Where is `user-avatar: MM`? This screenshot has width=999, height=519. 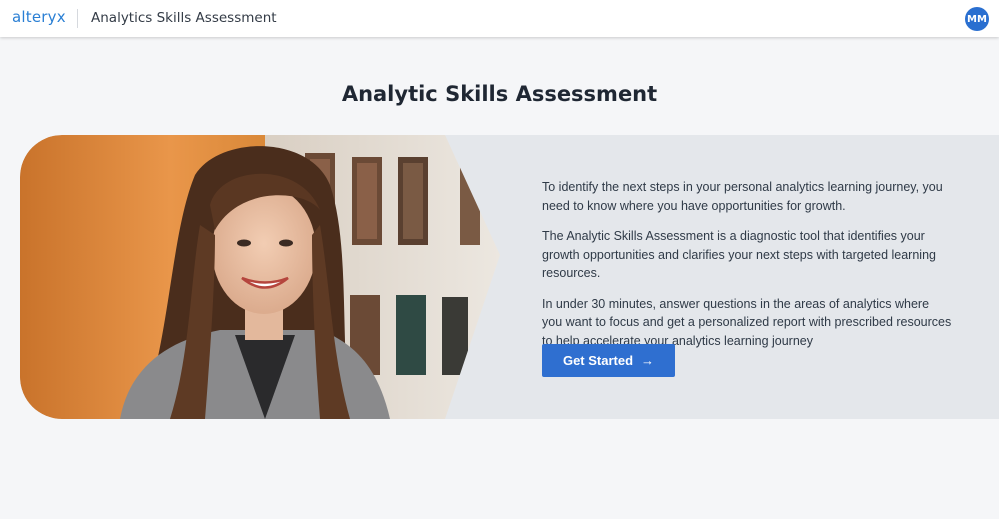 user-avatar: MM is located at coordinates (977, 19).